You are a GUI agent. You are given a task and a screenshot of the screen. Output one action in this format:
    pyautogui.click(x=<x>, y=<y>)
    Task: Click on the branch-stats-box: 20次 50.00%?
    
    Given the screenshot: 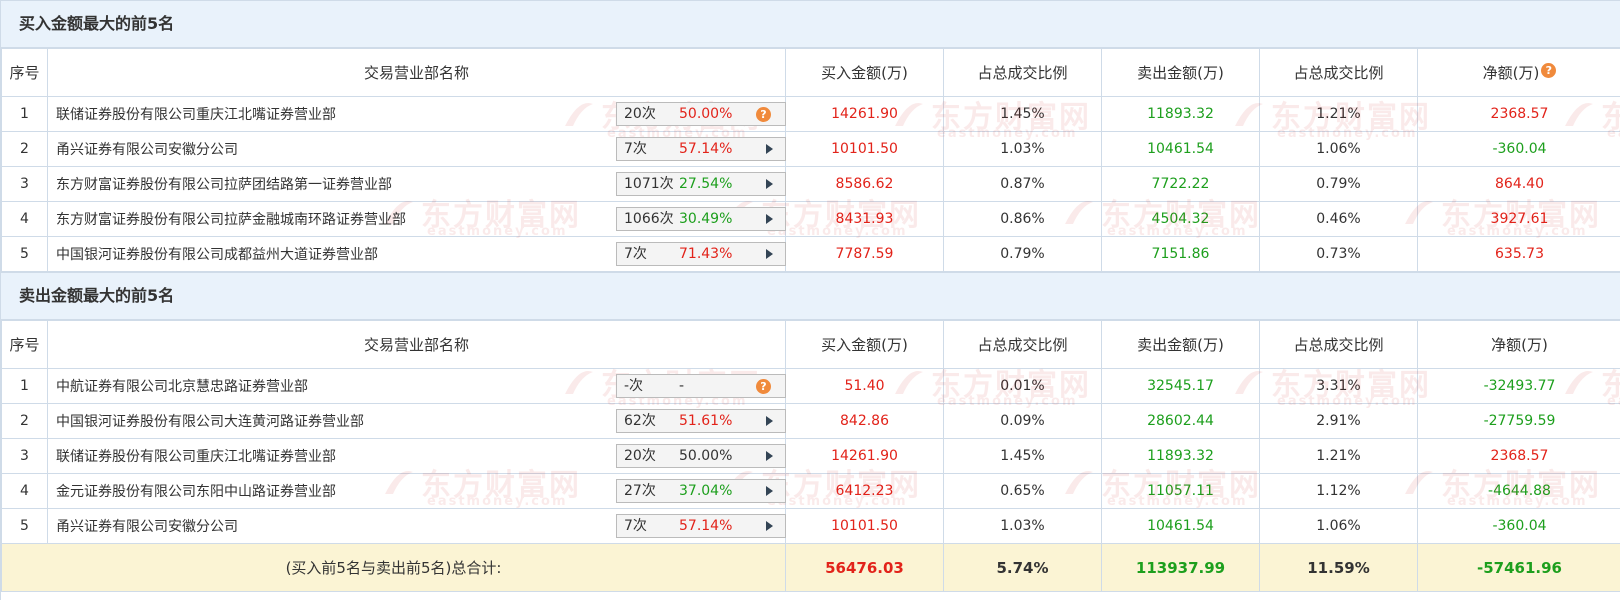 What is the action you would take?
    pyautogui.click(x=701, y=114)
    